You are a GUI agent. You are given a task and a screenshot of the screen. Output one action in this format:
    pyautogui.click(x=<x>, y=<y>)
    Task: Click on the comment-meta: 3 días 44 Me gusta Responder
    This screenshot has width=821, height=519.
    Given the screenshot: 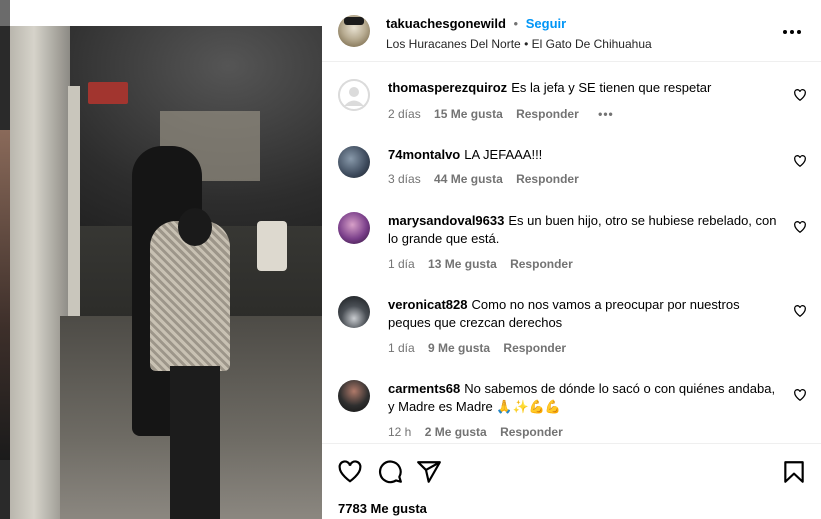 What is the action you would take?
    pyautogui.click(x=488, y=179)
    